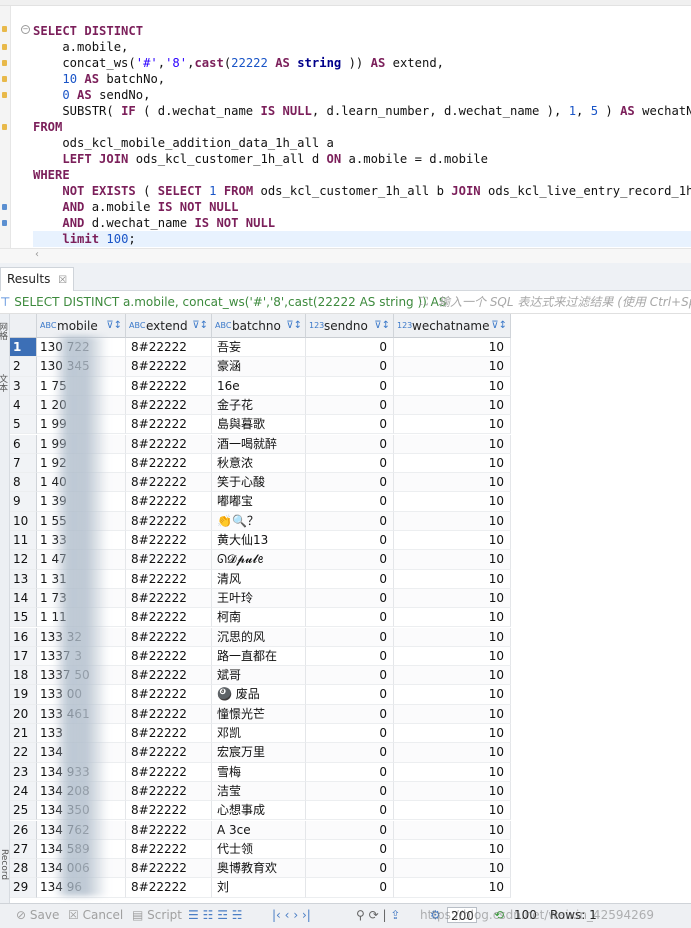 Image resolution: width=691 pixels, height=928 pixels. I want to click on table-row: 28 134 006 8#22222 奥博教育欢 0 10, so click(350, 869).